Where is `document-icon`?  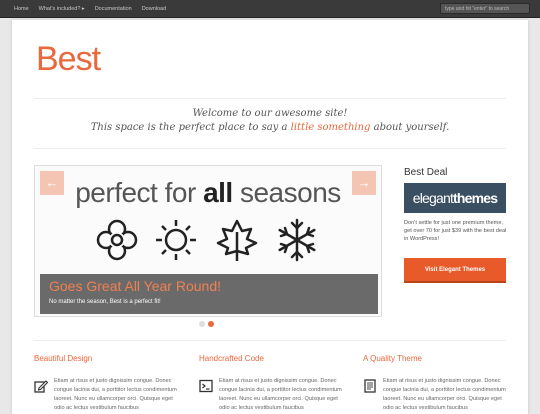
document-icon is located at coordinates (370, 386).